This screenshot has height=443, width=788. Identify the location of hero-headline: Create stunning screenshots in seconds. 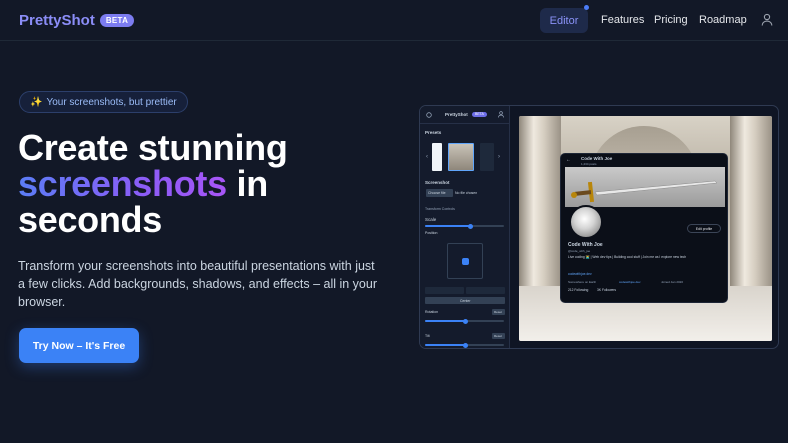
(213, 184).